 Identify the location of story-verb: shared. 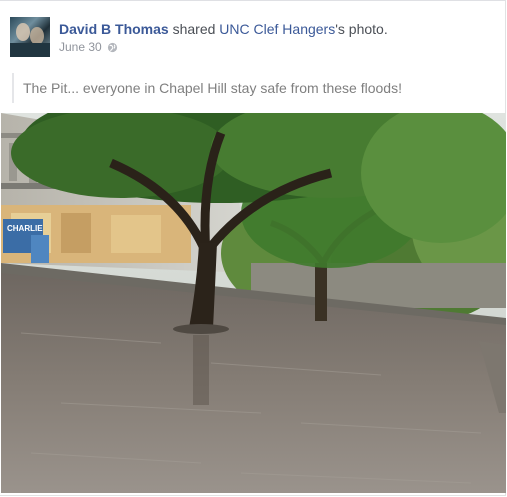
(194, 29).